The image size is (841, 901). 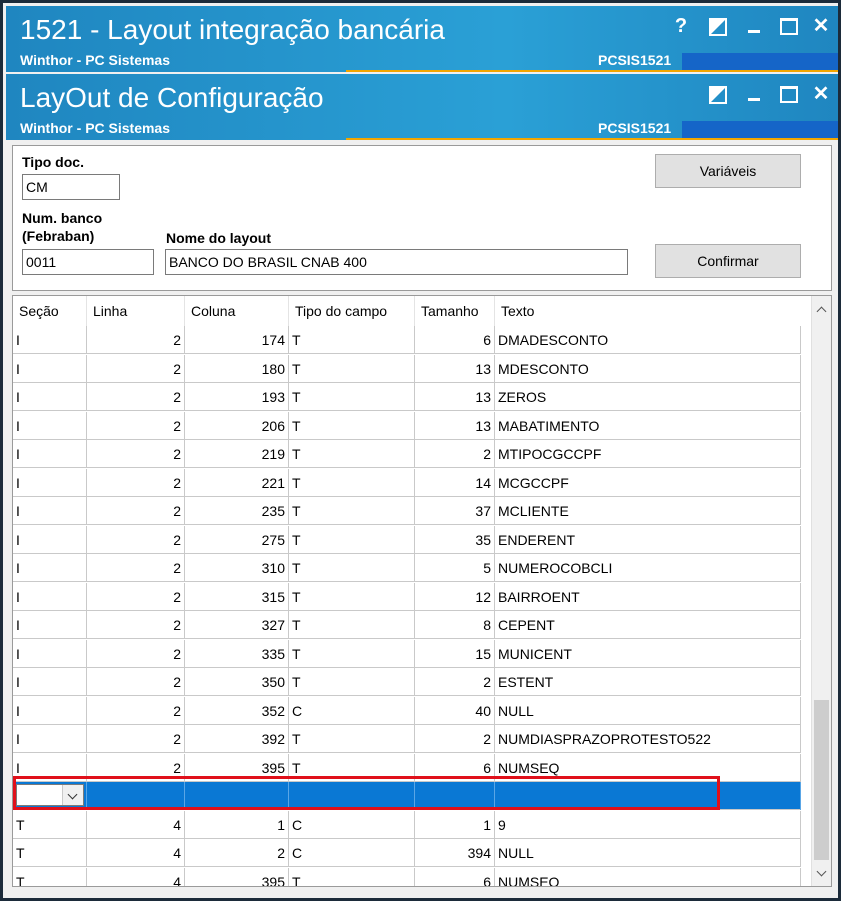 I want to click on variaveis-button: Variáveis, so click(x=728, y=171).